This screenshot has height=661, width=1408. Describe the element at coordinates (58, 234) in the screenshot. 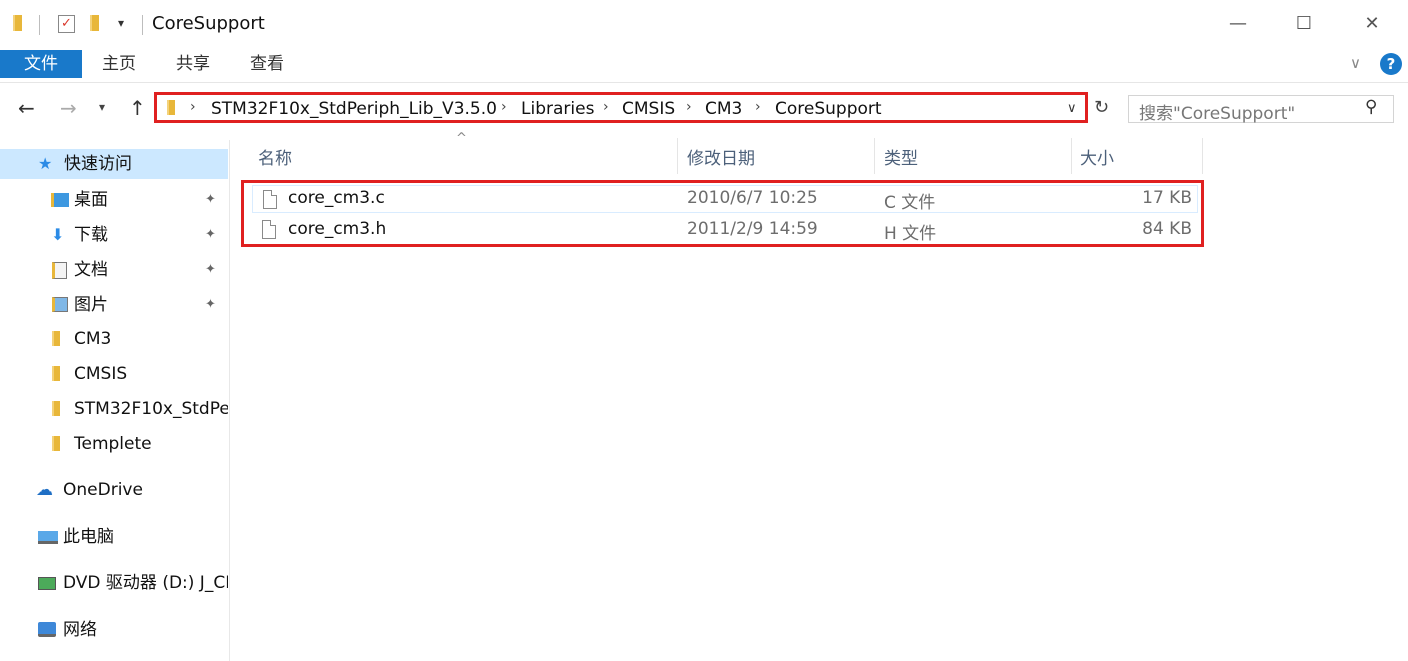

I see `download-icon: ⬇` at that location.